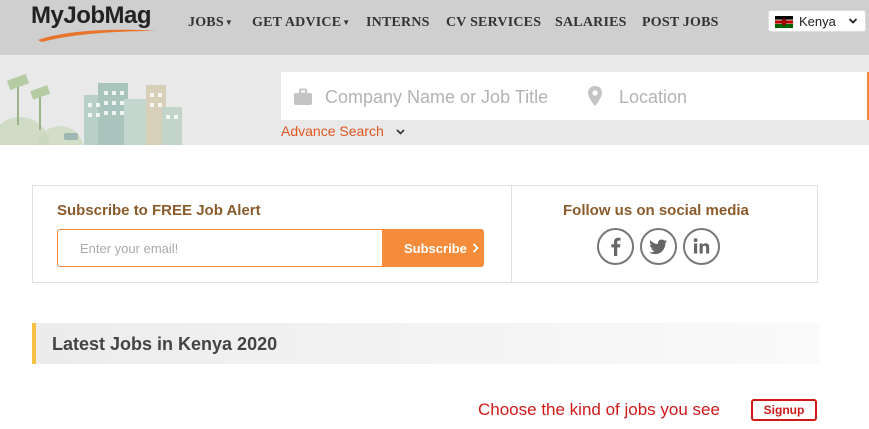 The width and height of the screenshot is (869, 429). Describe the element at coordinates (165, 344) in the screenshot. I see `latest-jobs-title: Latest Jobs in Kenya 2020` at that location.